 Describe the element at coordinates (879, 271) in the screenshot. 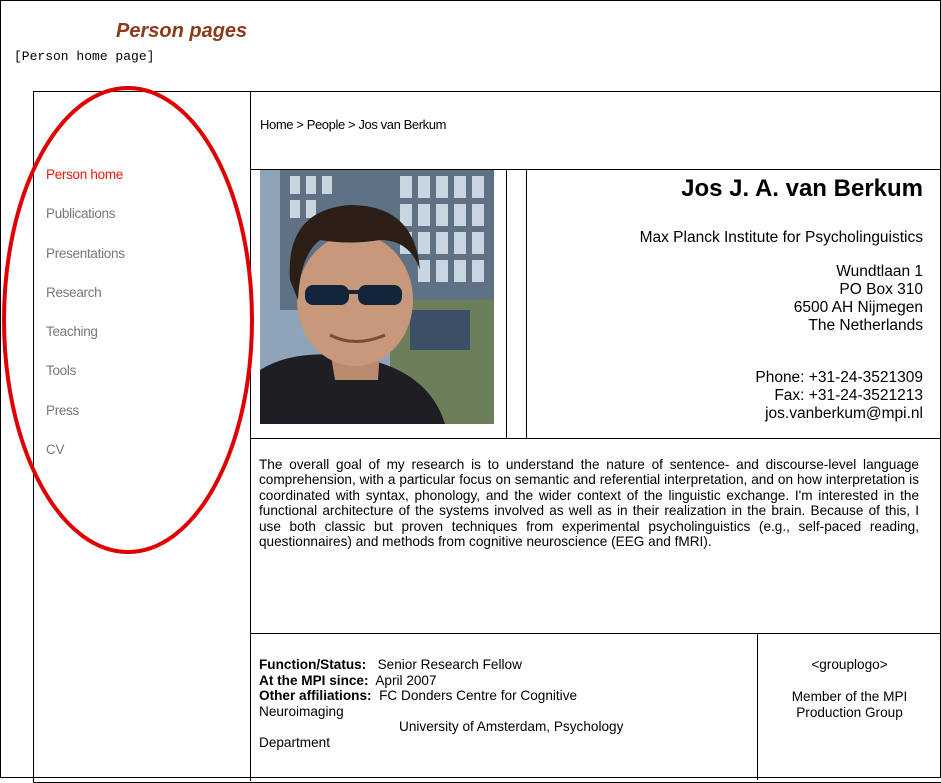

I see `address-line: Wundtlaan 1` at that location.